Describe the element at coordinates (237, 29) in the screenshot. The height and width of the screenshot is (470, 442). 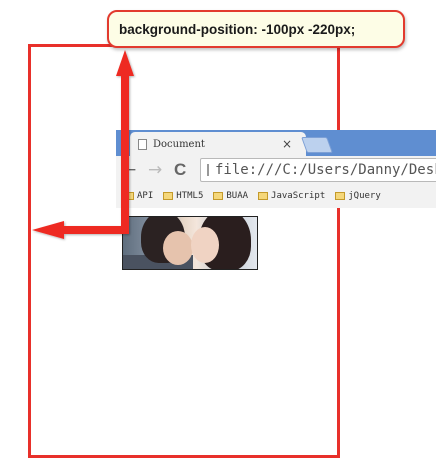
I see `callout-text: background-position: -100px -220px;` at that location.